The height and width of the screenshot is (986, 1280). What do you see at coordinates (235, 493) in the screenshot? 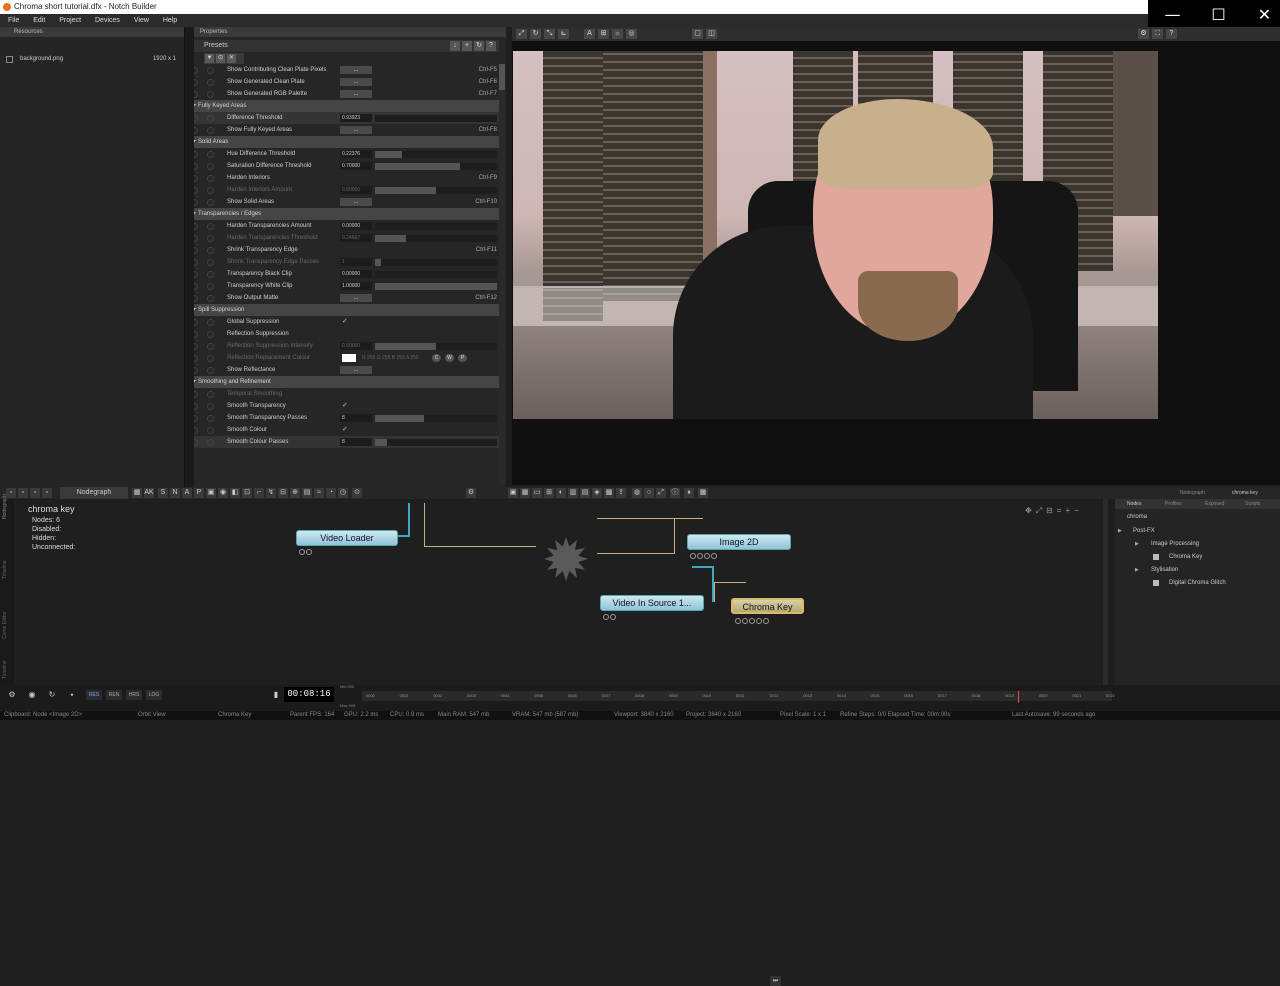
I see `camera-node-icon: ◧` at bounding box center [235, 493].